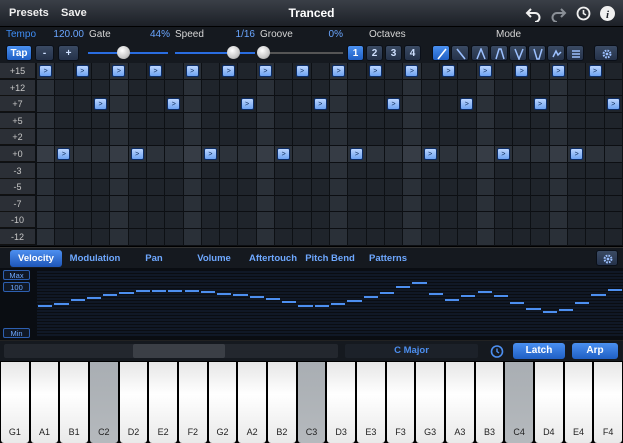 The width and height of the screenshot is (623, 443). Describe the element at coordinates (489, 402) in the screenshot. I see `piano-key-b3: B3` at that location.